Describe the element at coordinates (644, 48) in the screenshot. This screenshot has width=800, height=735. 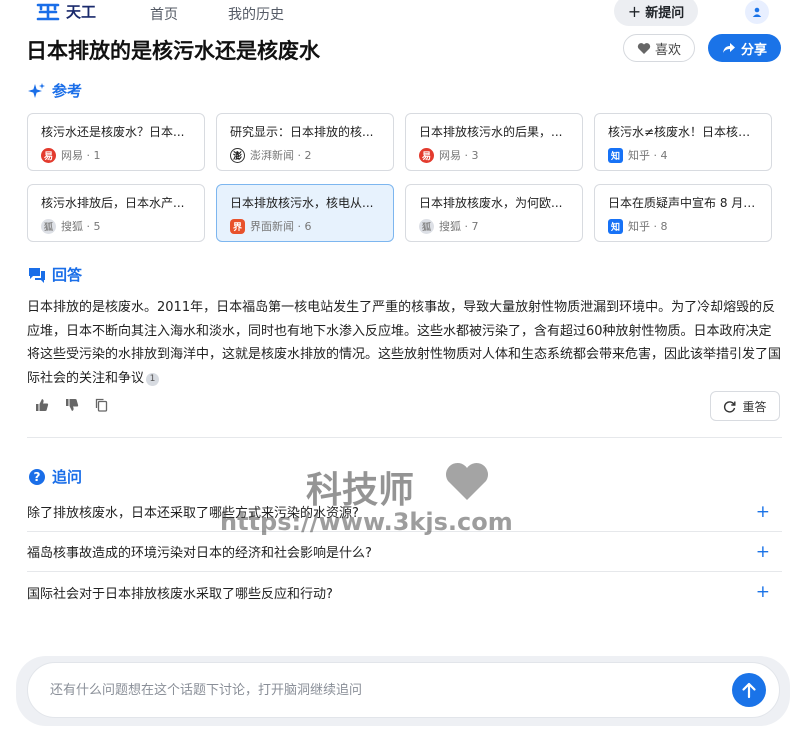
I see `heart-icon` at that location.